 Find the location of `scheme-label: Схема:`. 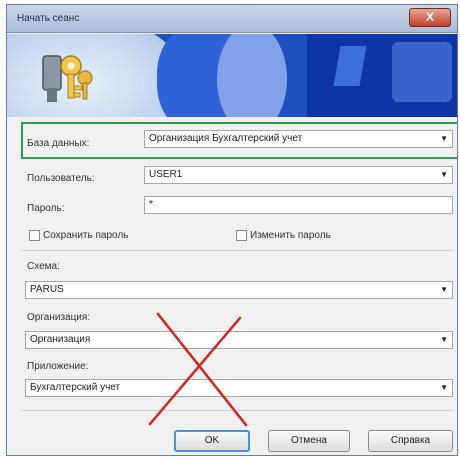

scheme-label: Схема: is located at coordinates (43, 266).